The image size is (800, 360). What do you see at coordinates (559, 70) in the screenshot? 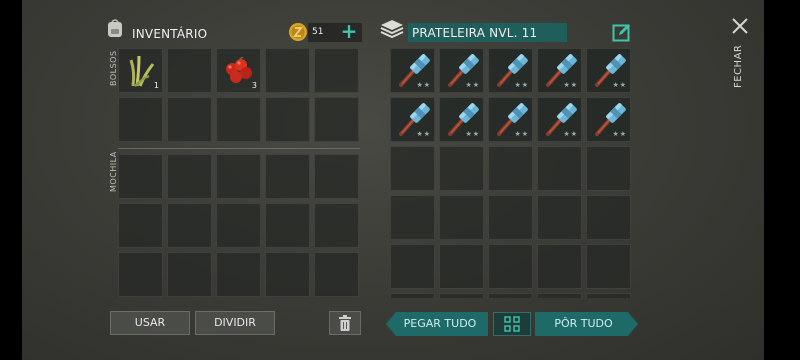
I see `shelf-slot-4: ★★` at bounding box center [559, 70].